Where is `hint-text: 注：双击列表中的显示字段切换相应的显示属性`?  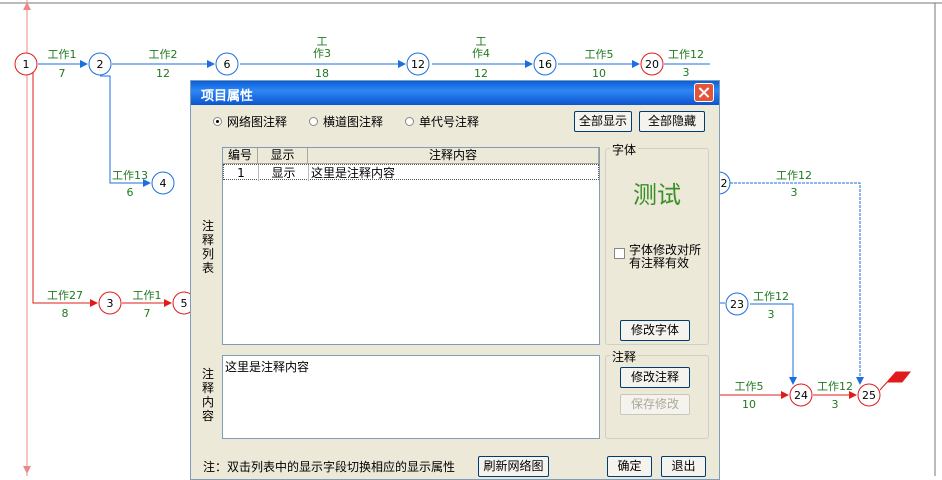 hint-text: 注：双击列表中的显示字段切换相应的显示属性 is located at coordinates (329, 467).